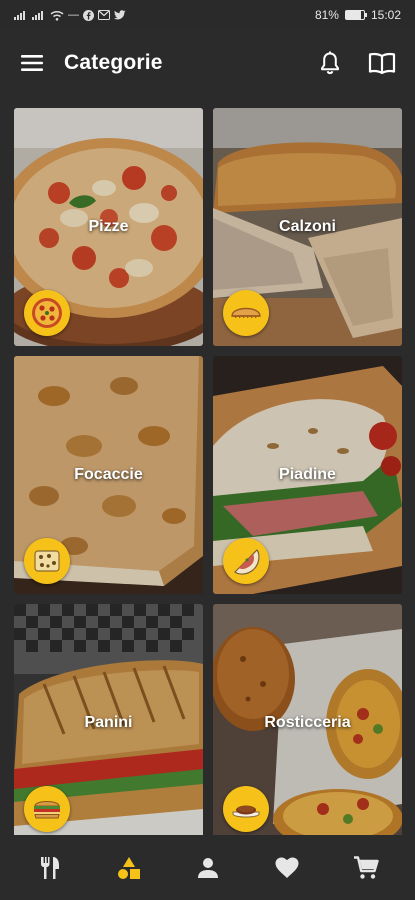 This screenshot has height=900, width=415. I want to click on clock: 15:02, so click(385, 15).